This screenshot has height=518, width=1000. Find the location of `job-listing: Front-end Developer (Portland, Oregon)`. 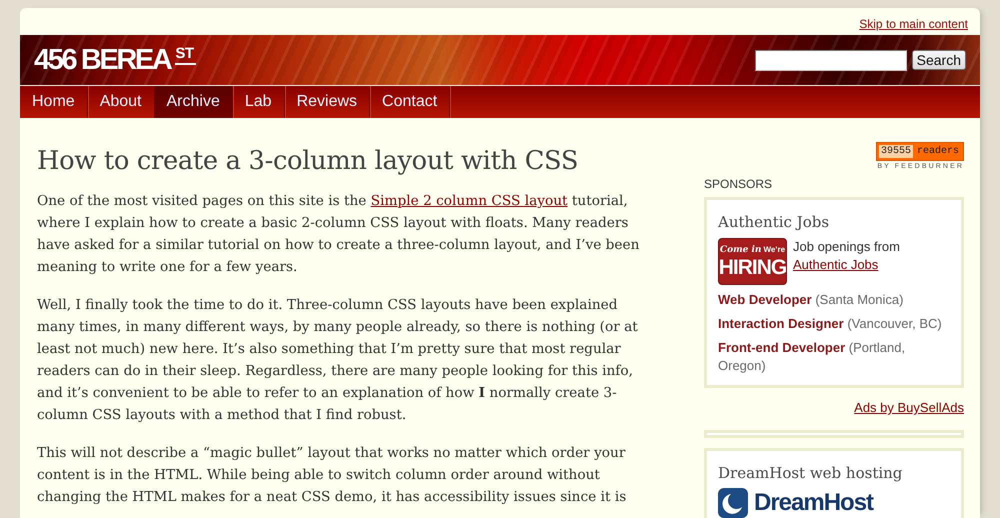

job-listing: Front-end Developer (Portland, Oregon) is located at coordinates (812, 357).